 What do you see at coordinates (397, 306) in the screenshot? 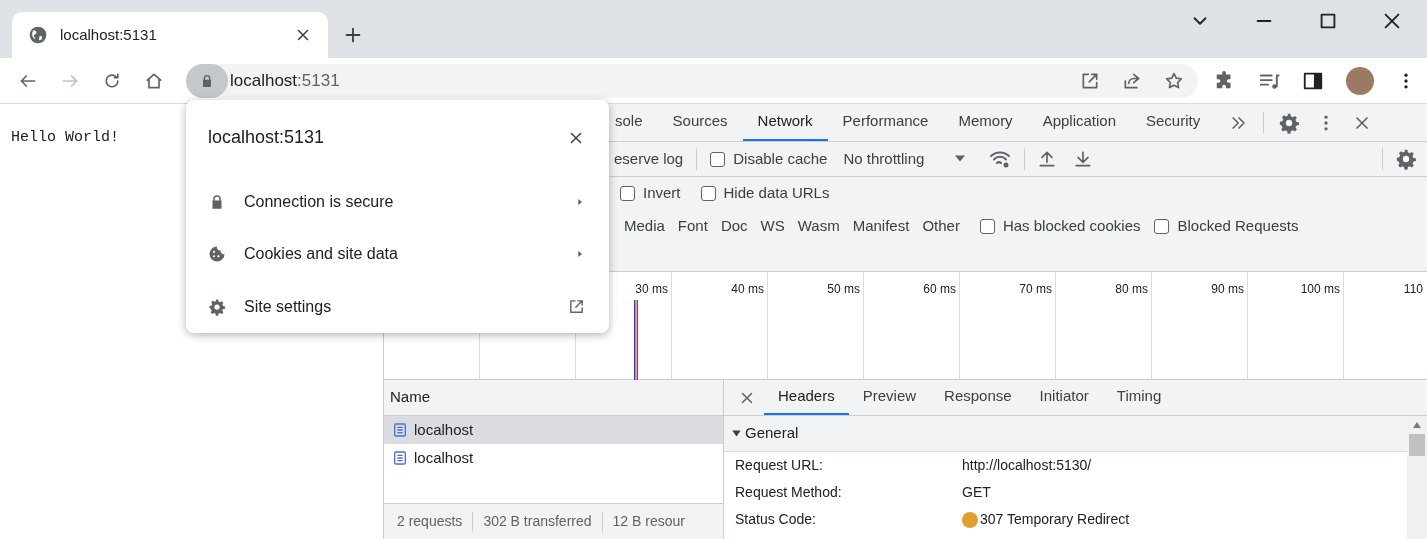
I see `popup-menu-item: Site settings` at bounding box center [397, 306].